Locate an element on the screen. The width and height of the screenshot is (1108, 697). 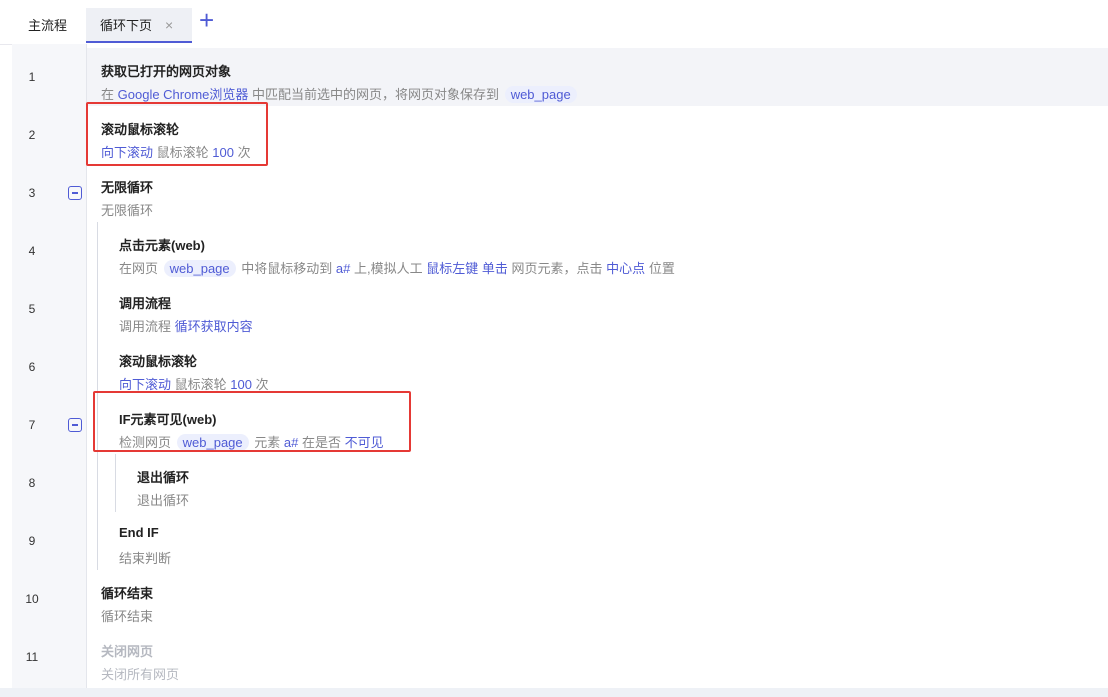
desc-text: 关闭所有网页 is located at coordinates (140, 674).